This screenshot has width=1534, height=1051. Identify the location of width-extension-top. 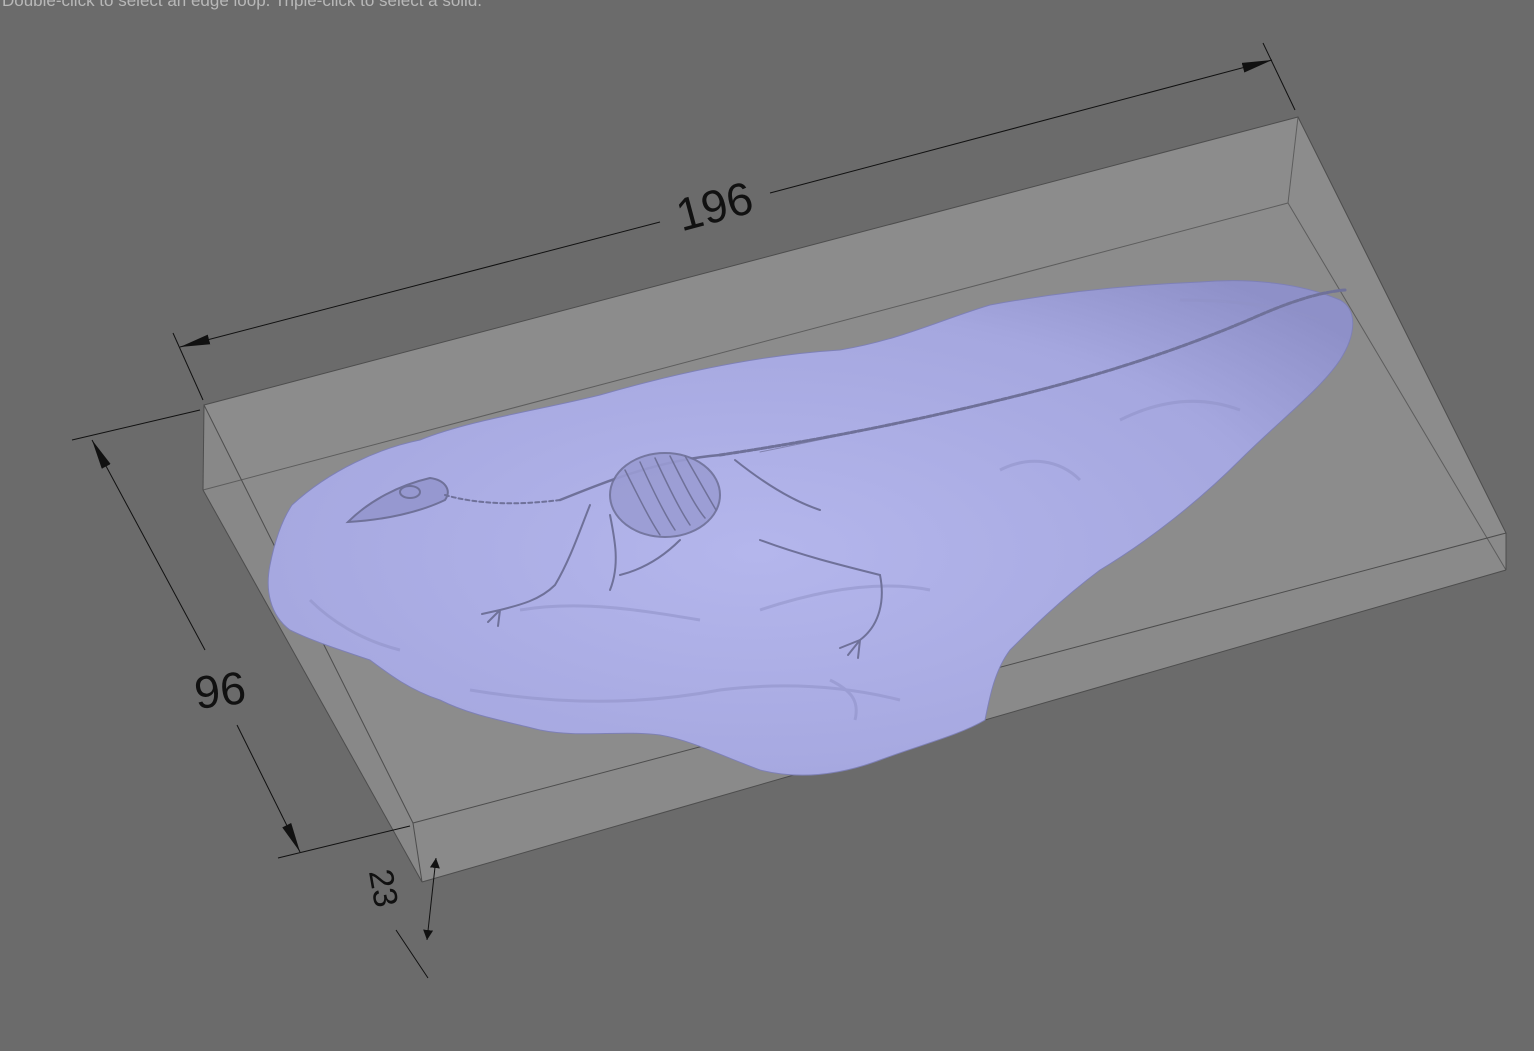
(136, 425).